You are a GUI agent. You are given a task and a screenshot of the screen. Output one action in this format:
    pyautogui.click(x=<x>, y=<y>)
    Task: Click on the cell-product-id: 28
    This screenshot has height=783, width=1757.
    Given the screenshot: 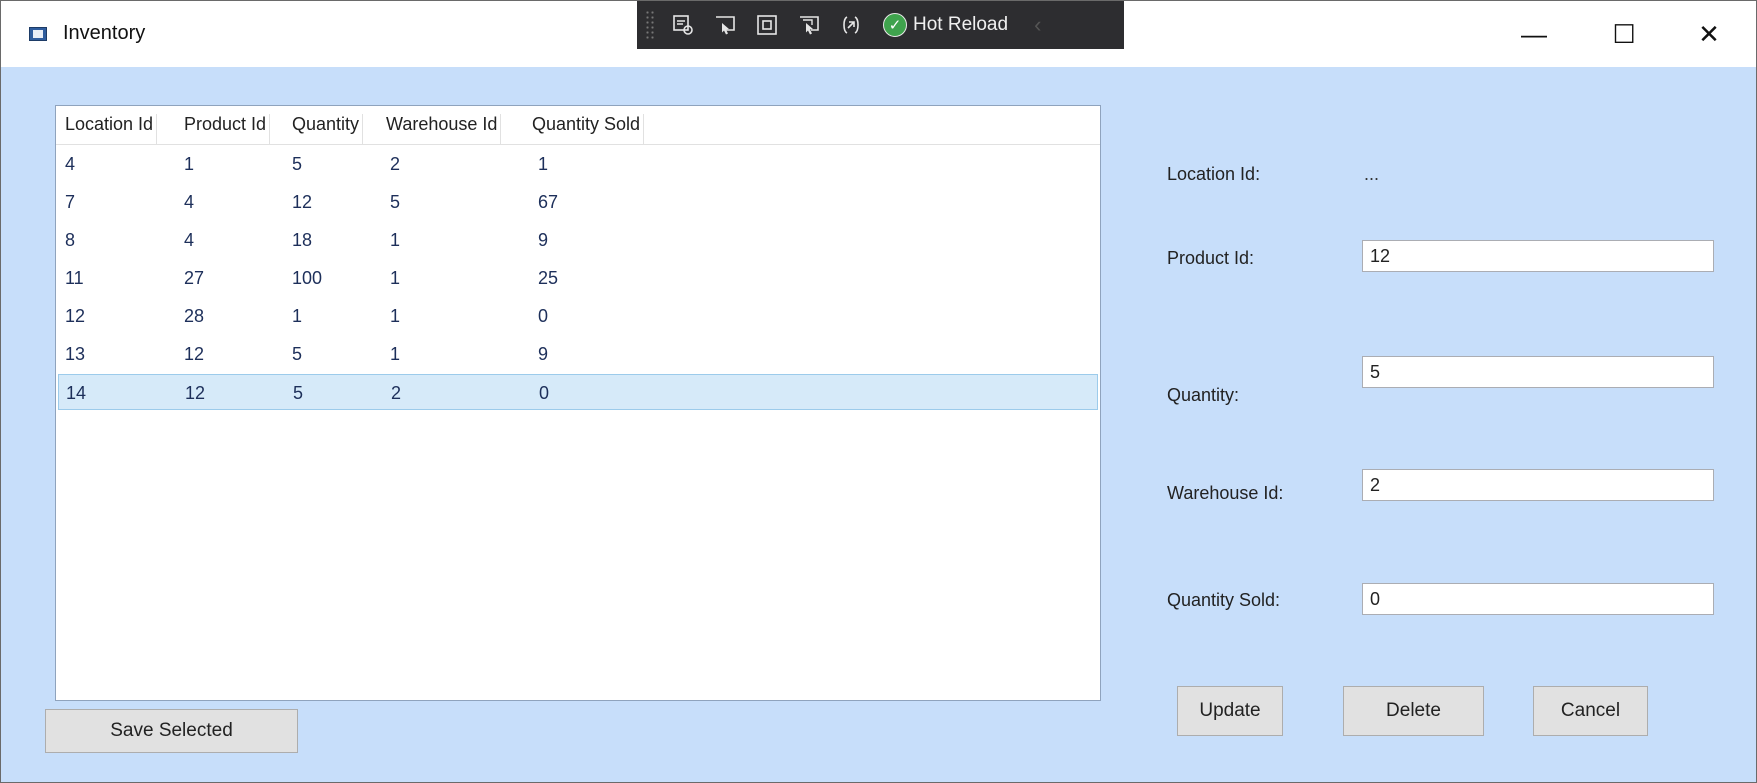 What is the action you would take?
    pyautogui.click(x=194, y=316)
    